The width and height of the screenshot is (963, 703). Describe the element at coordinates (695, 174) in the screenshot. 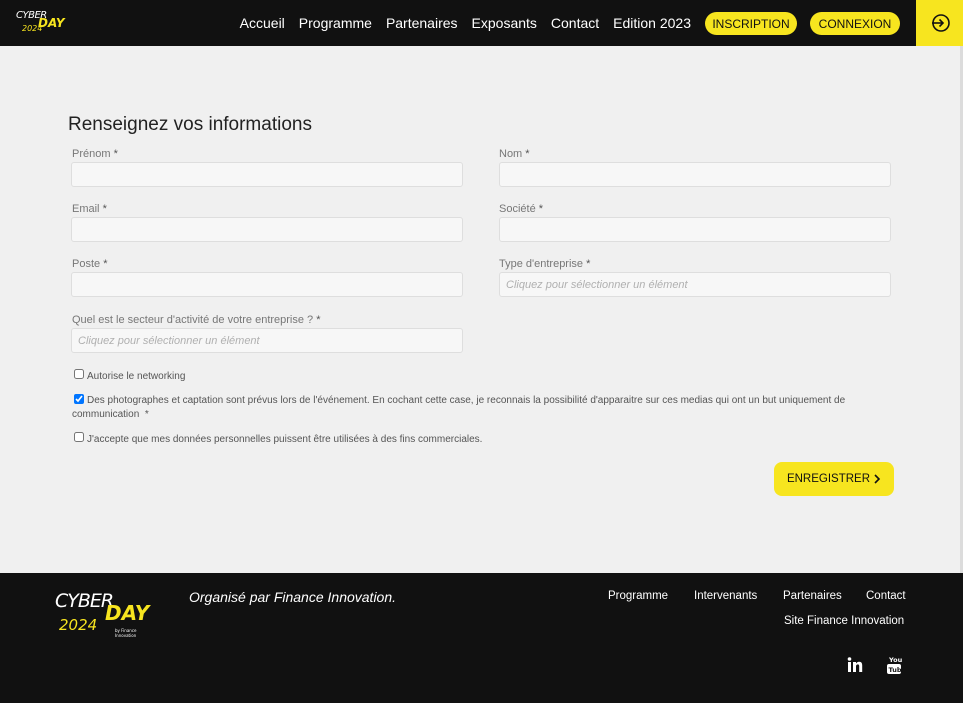

I see `nom-input` at that location.